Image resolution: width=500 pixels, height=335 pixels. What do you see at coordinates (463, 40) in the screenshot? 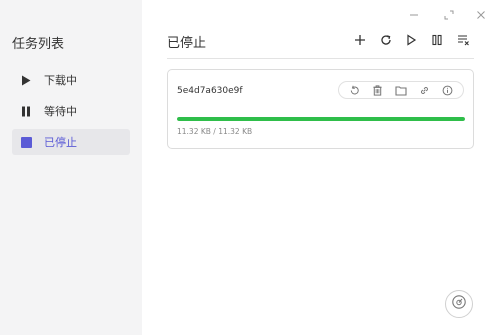
I see `clear-list-icon` at bounding box center [463, 40].